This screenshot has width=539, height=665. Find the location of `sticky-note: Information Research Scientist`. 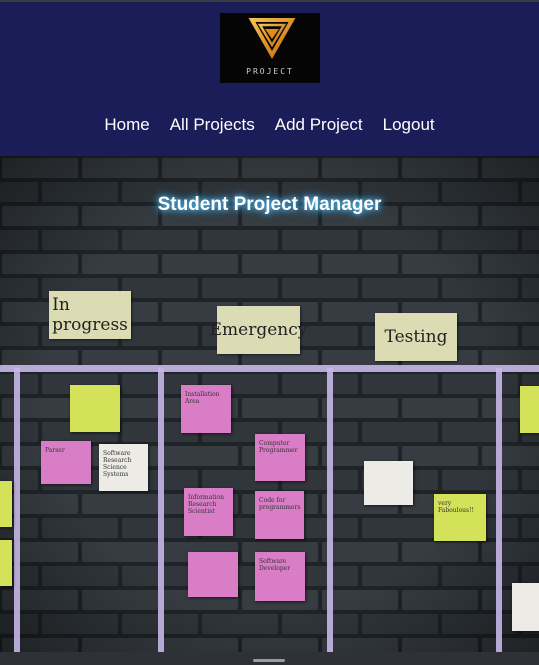

sticky-note: Information Research Scientist is located at coordinates (208, 512).